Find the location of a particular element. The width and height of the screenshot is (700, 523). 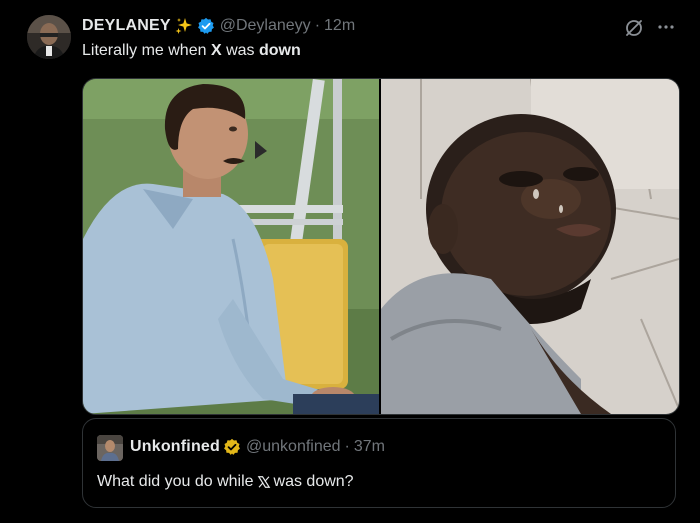

tweet-header: DEYLANEY @Deylaneyy · 12m is located at coordinates (218, 26).